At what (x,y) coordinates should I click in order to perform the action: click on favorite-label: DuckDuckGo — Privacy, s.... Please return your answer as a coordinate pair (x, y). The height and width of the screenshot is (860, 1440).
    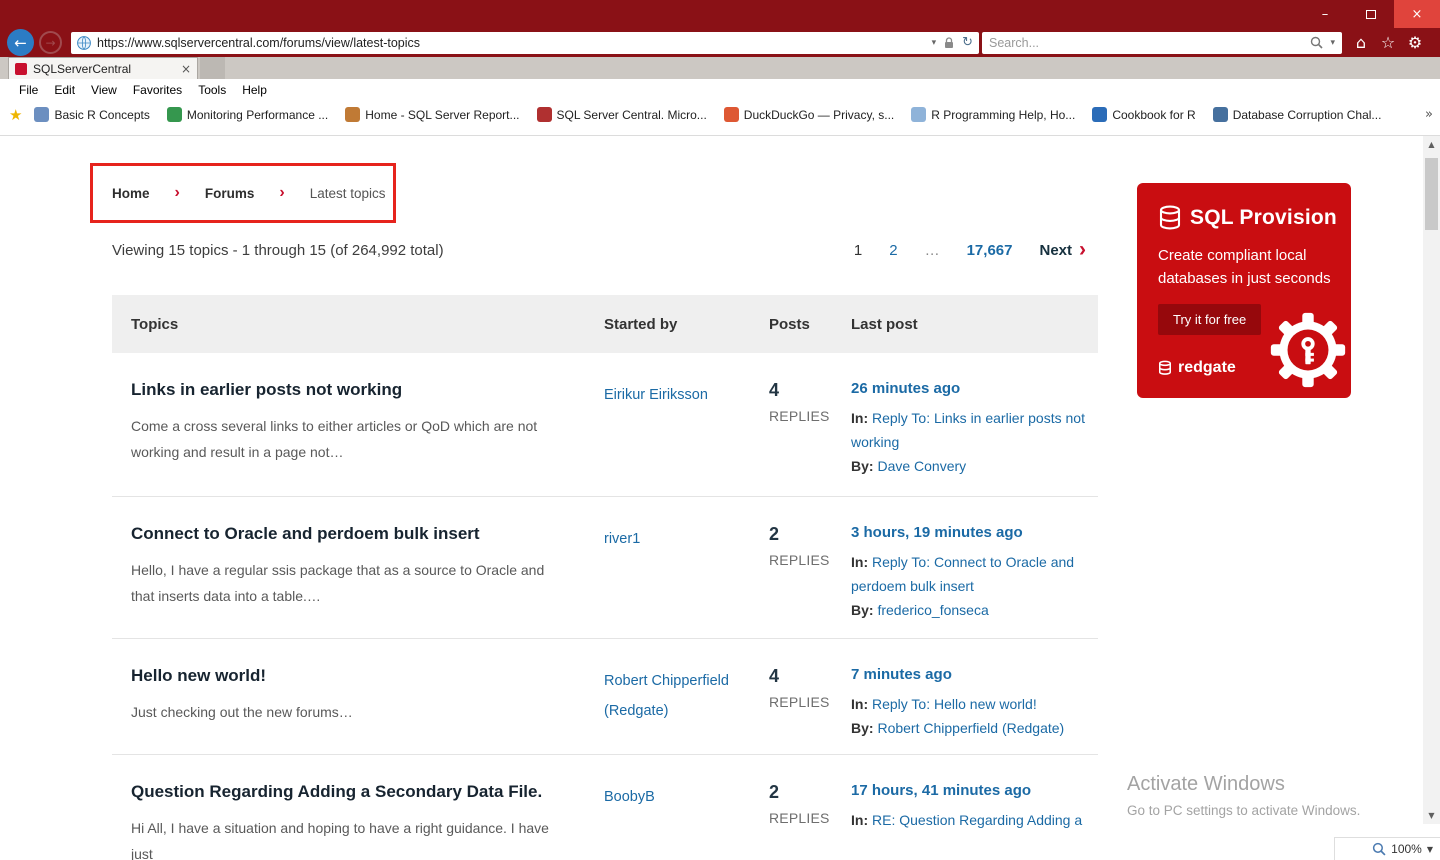
    Looking at the image, I should click on (819, 114).